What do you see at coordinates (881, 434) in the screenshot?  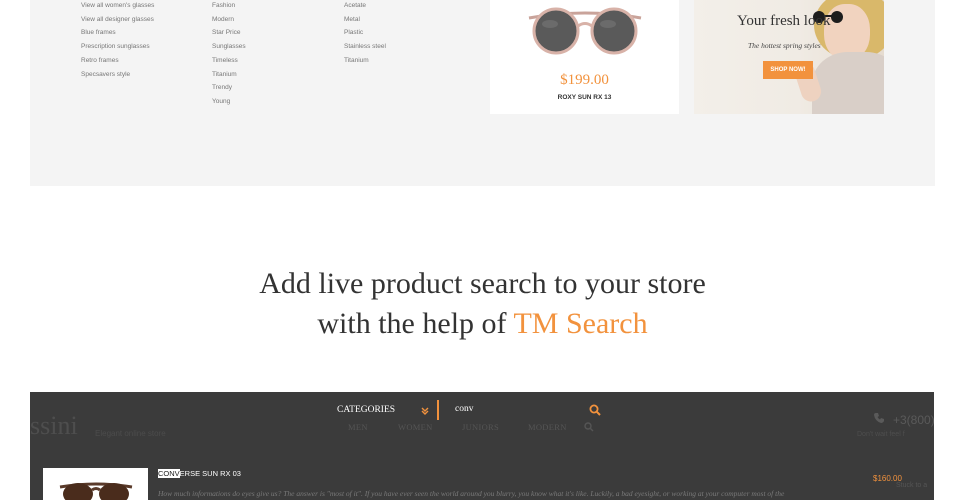 I see `store-hours-note: Don't wait feel f` at bounding box center [881, 434].